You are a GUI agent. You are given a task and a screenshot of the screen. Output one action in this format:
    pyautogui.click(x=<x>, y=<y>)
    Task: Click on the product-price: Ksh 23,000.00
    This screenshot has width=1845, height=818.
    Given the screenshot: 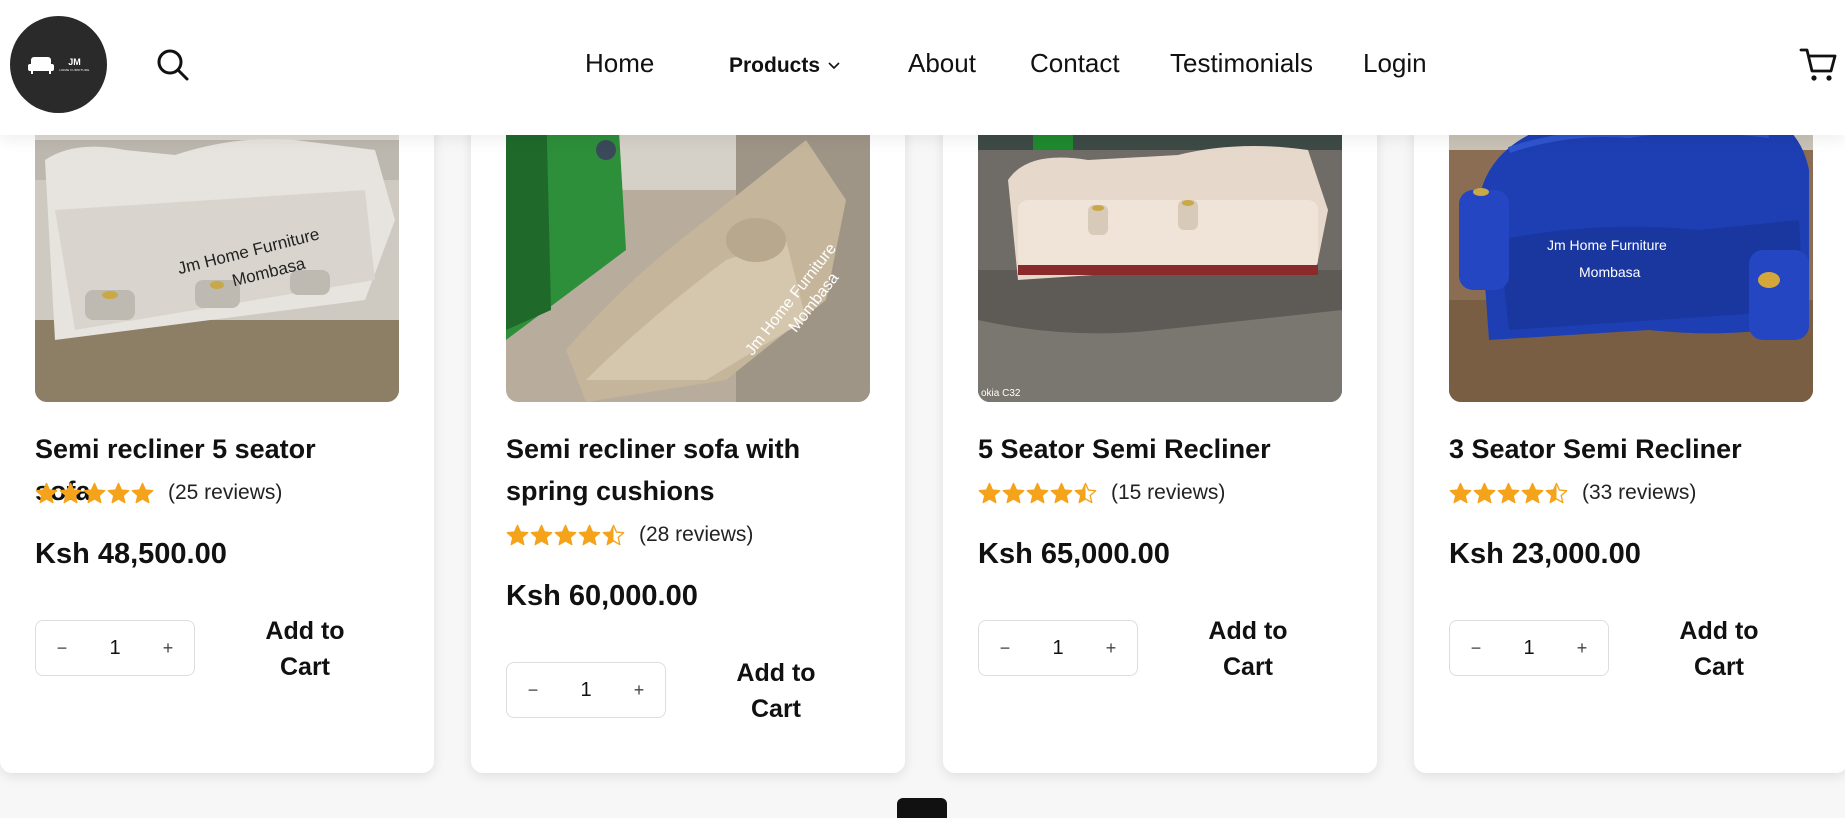 What is the action you would take?
    pyautogui.click(x=1545, y=554)
    